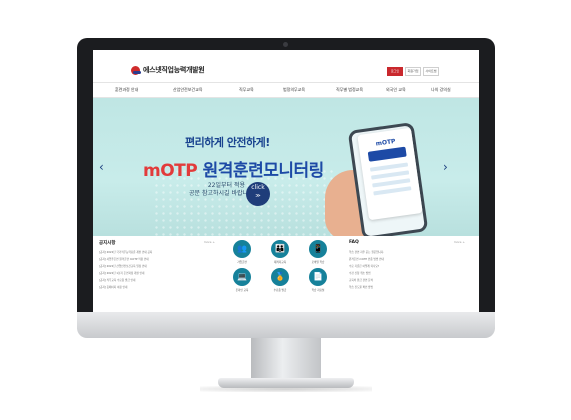 Image resolution: width=571 pixels, height=420 pixels. Describe the element at coordinates (392, 191) in the screenshot. I see `card-line` at that location.